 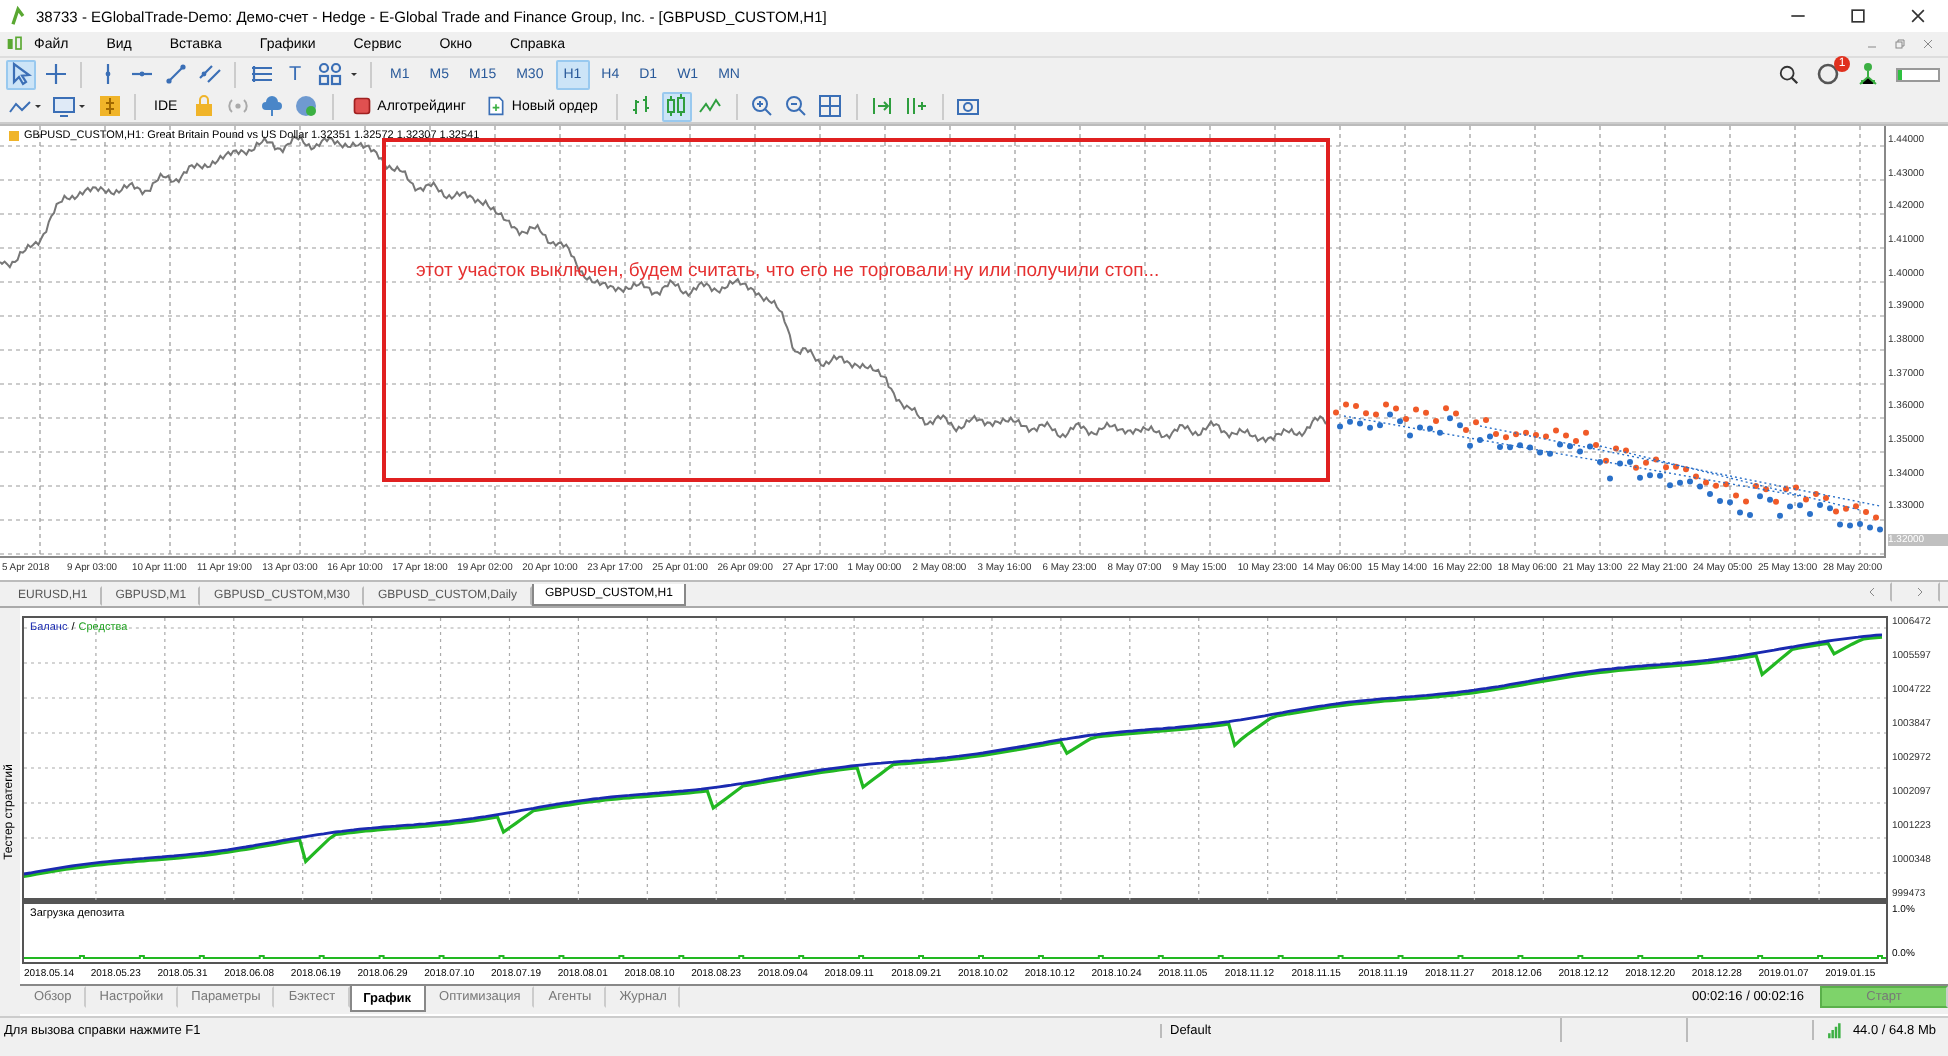 I want to click on app-logo-icon, so click(x=18, y=16).